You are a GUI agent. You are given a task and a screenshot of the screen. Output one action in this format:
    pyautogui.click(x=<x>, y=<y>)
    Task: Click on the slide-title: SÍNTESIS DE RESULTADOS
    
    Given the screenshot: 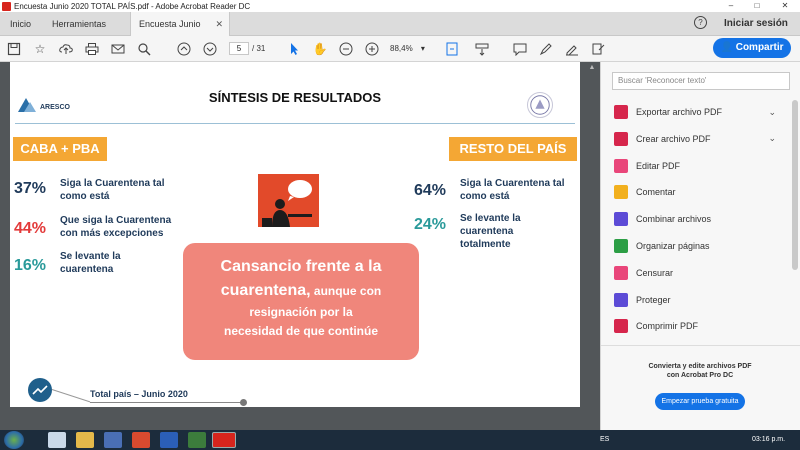 What is the action you would take?
    pyautogui.click(x=295, y=97)
    